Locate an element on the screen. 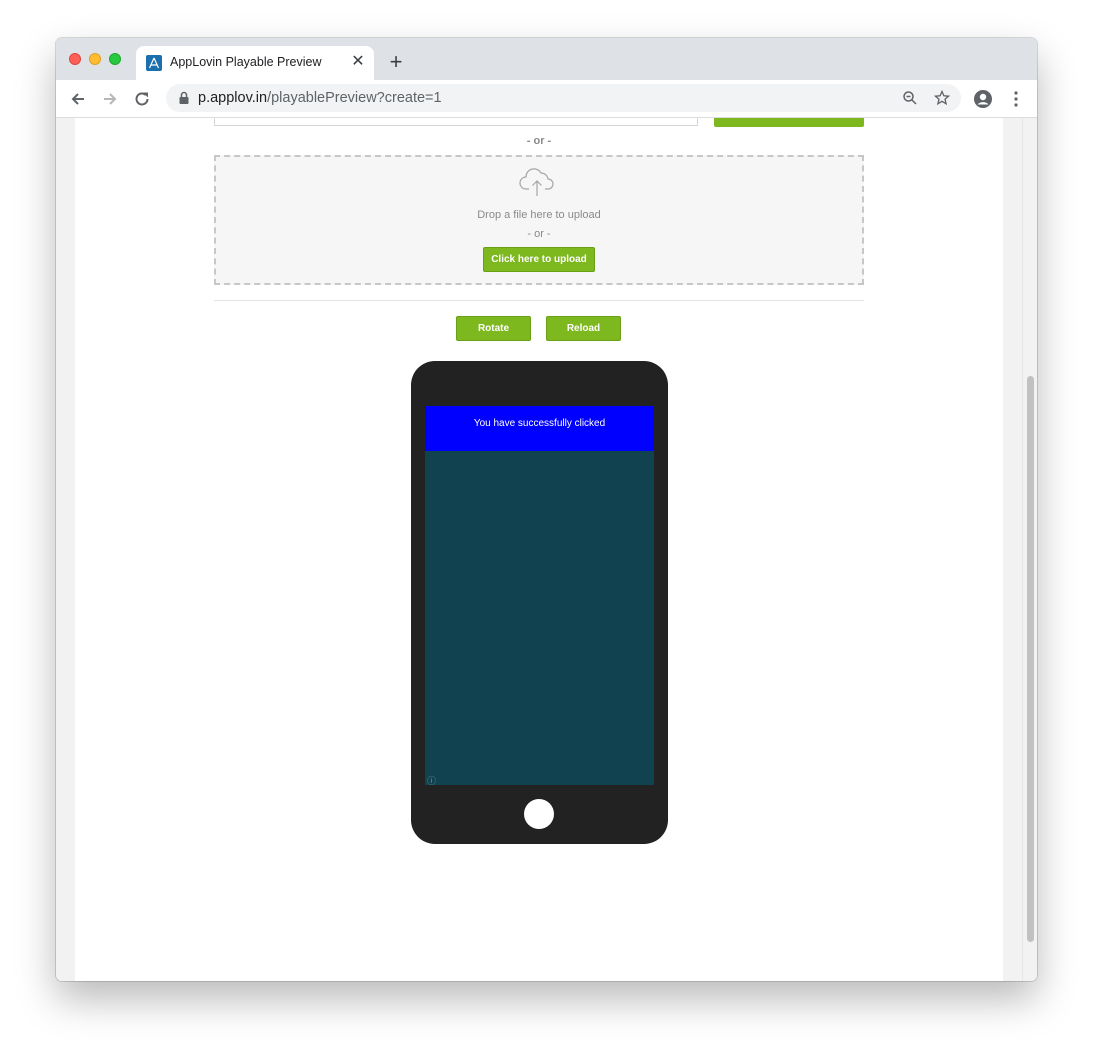 The width and height of the screenshot is (1093, 1055). banner-text: You have successfully clicked is located at coordinates (539, 423).